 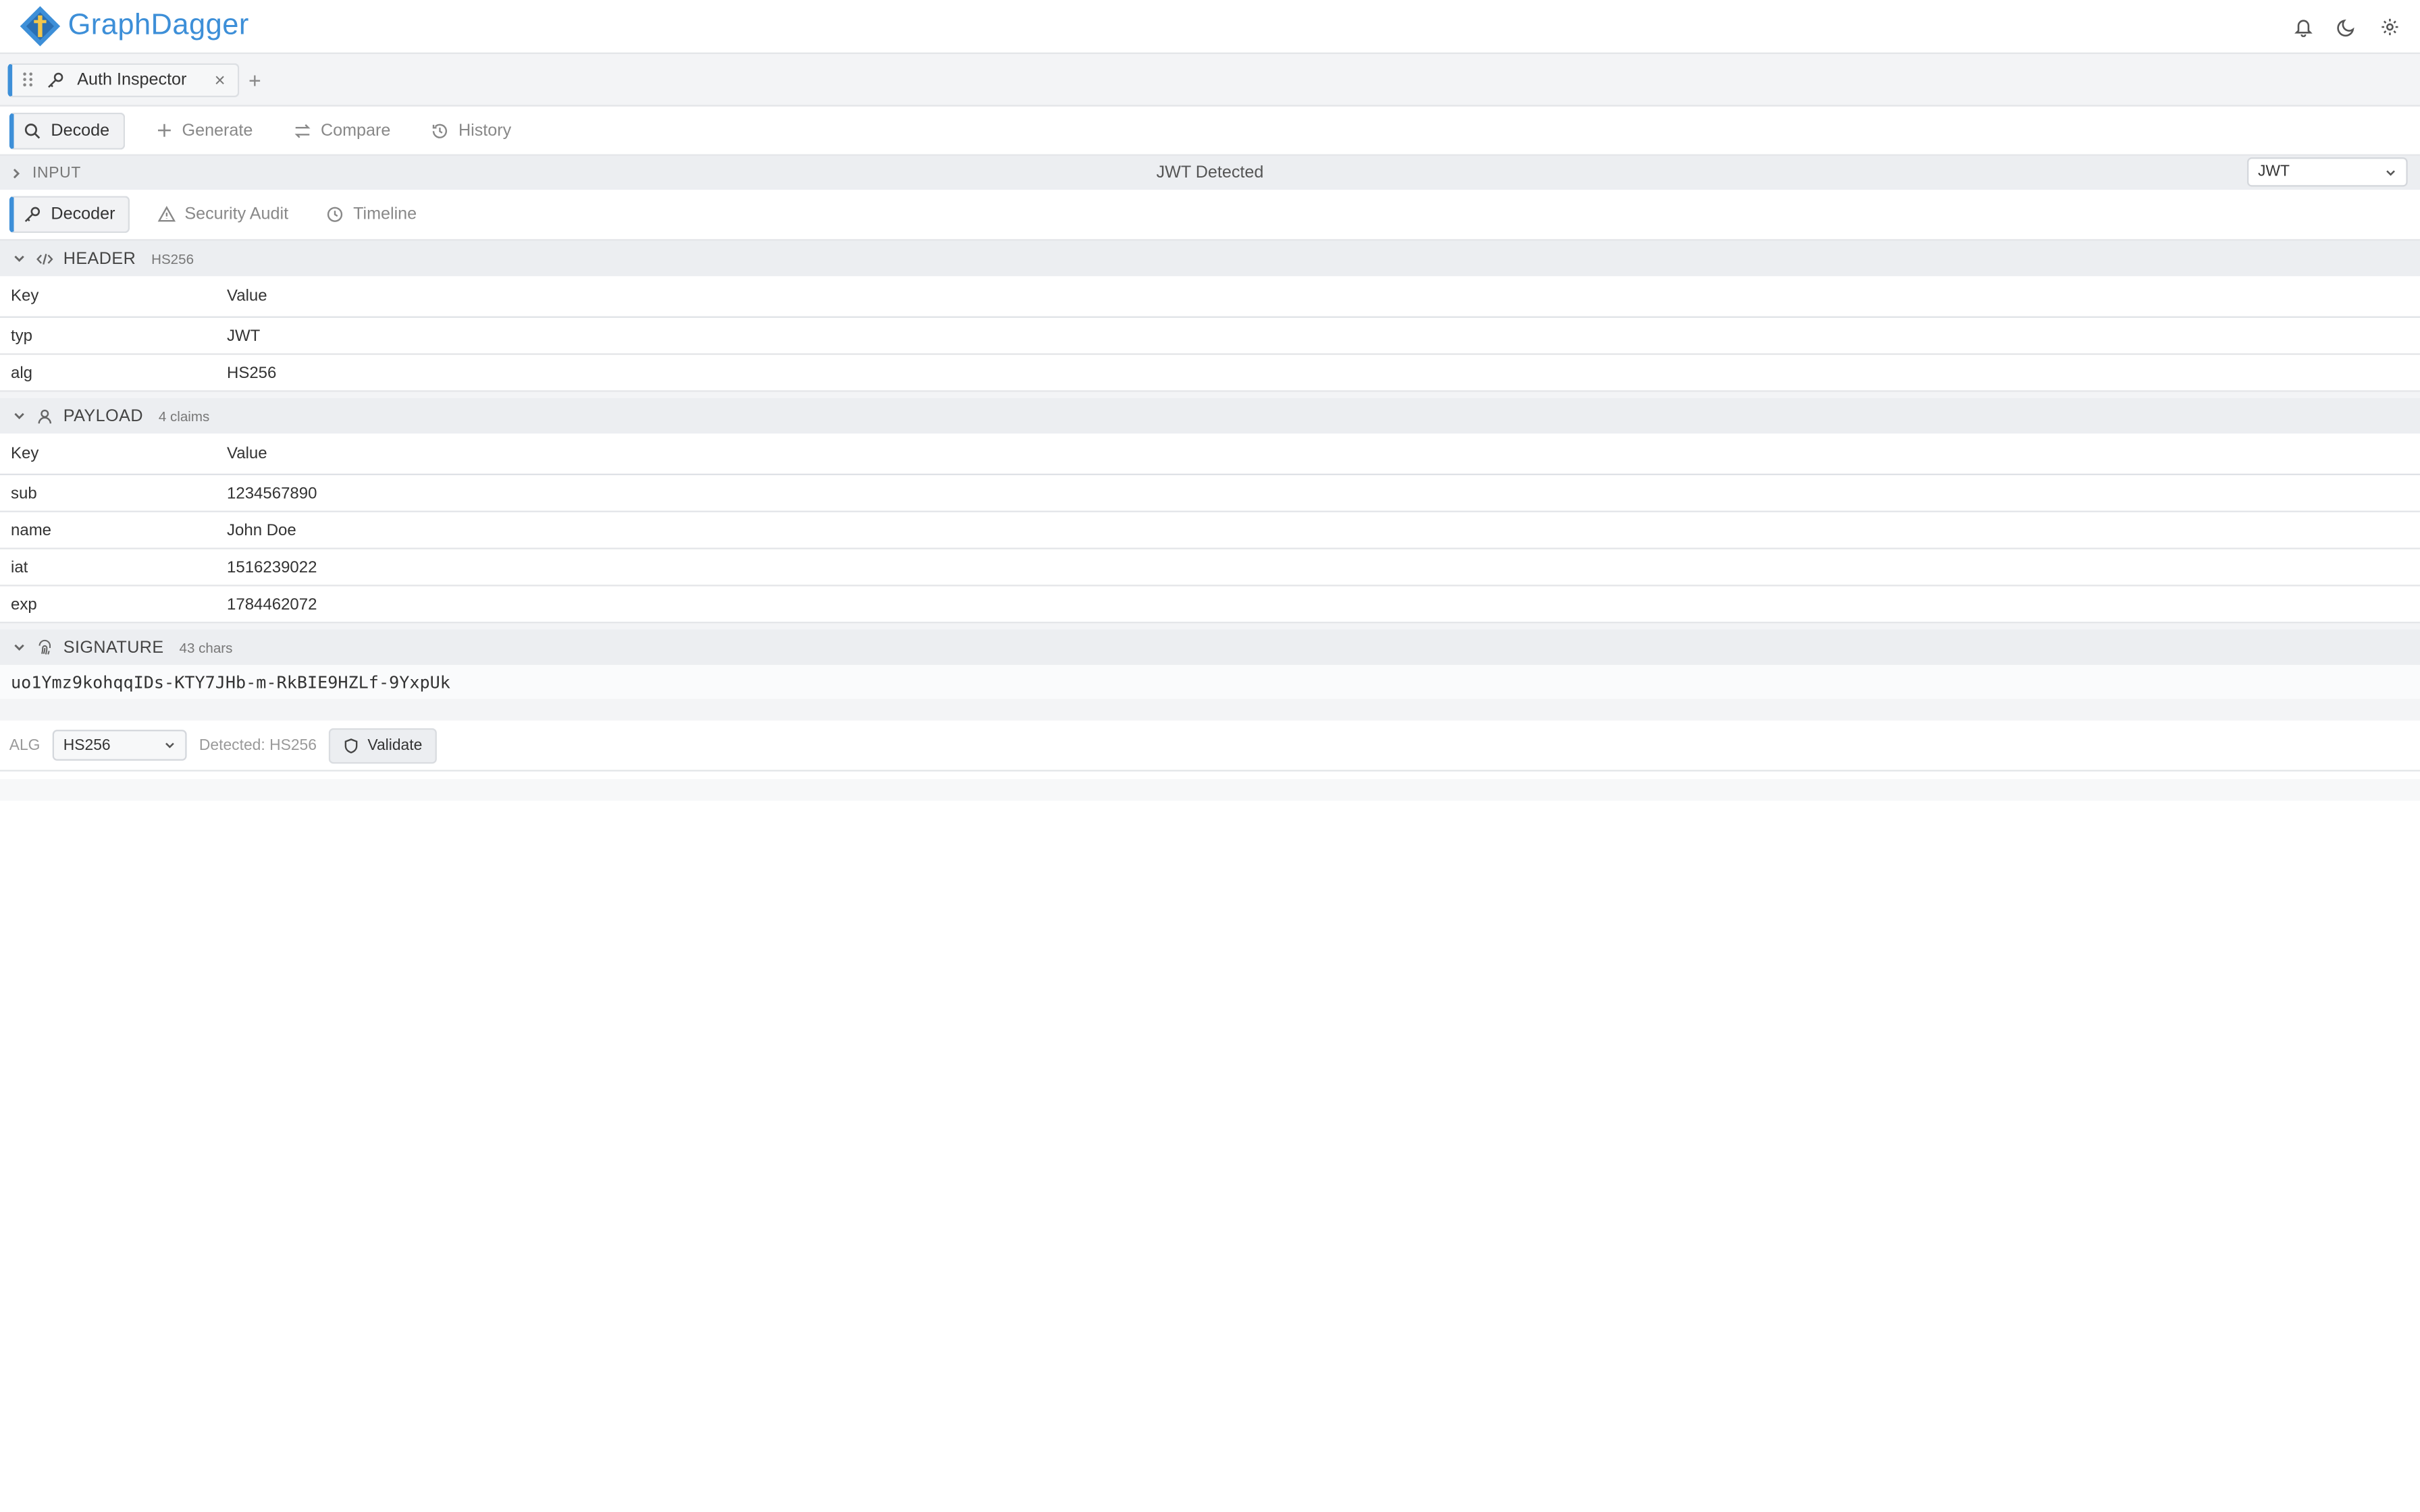 What do you see at coordinates (172, 258) in the screenshot?
I see `section-badge: HS256` at bounding box center [172, 258].